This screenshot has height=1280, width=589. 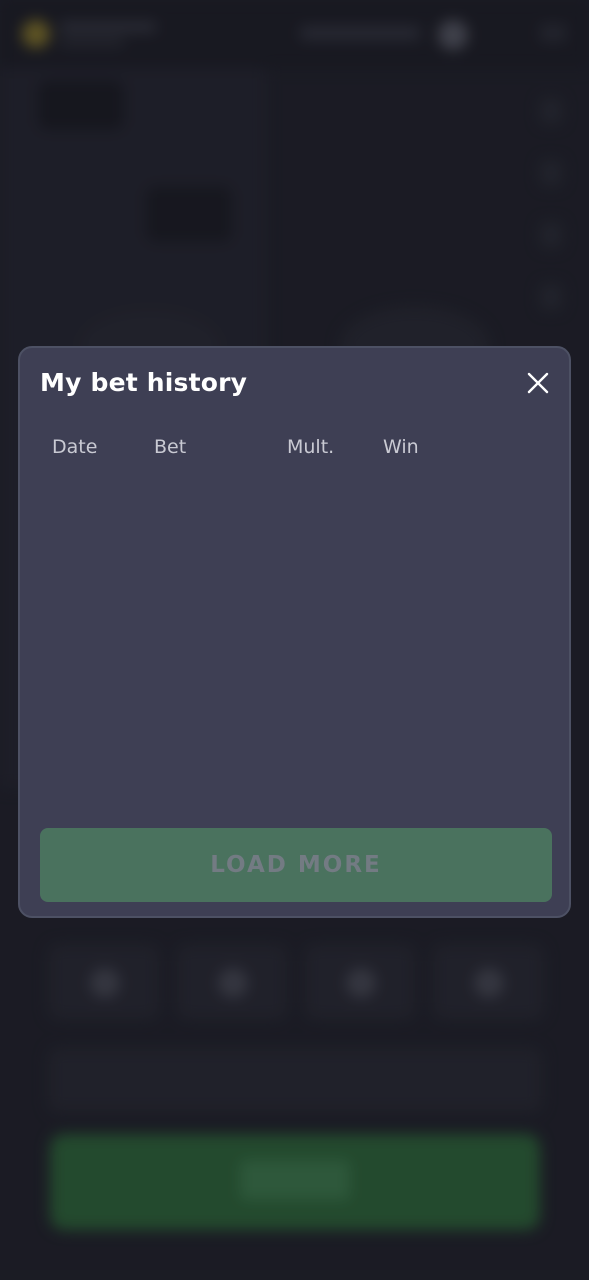 I want to click on load-more-button: LOAD MORE, so click(x=296, y=865).